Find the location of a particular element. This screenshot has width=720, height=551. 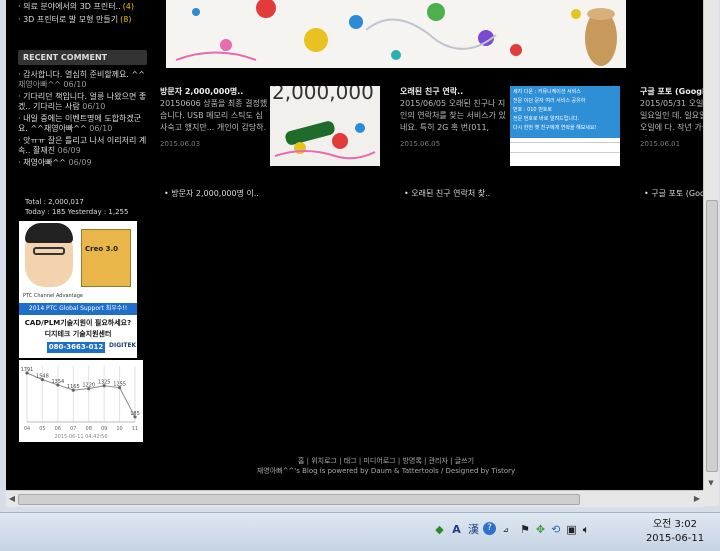

footer-links: 홈 | 위치로그 | 태그 | 미디어로그 | 방명록 | 관리자 | 글쓰기 is located at coordinates (386, 461).